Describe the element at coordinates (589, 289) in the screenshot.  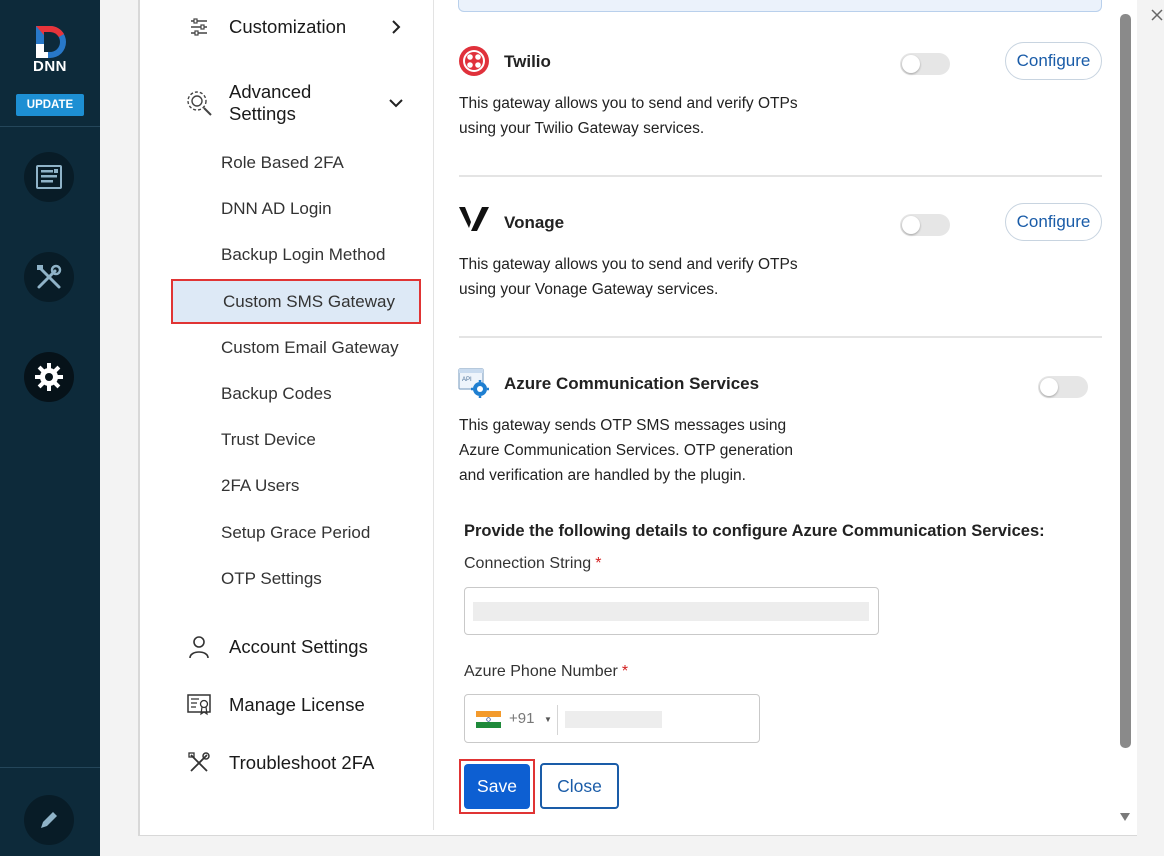
I see `vonage-desc-line2: using your Vonage Gateway services.` at that location.